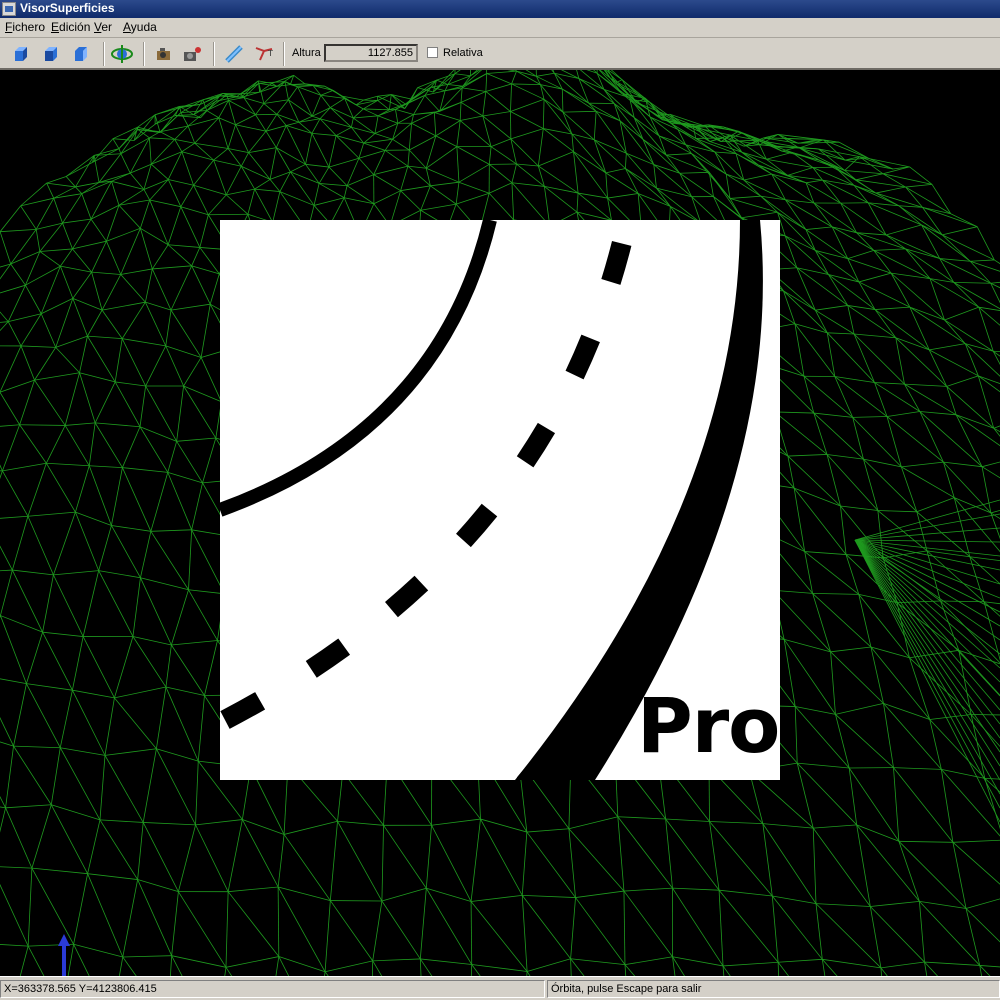 This screenshot has height=1000, width=1000. What do you see at coordinates (25, 27) in the screenshot?
I see `menu-fichero: Fichero` at bounding box center [25, 27].